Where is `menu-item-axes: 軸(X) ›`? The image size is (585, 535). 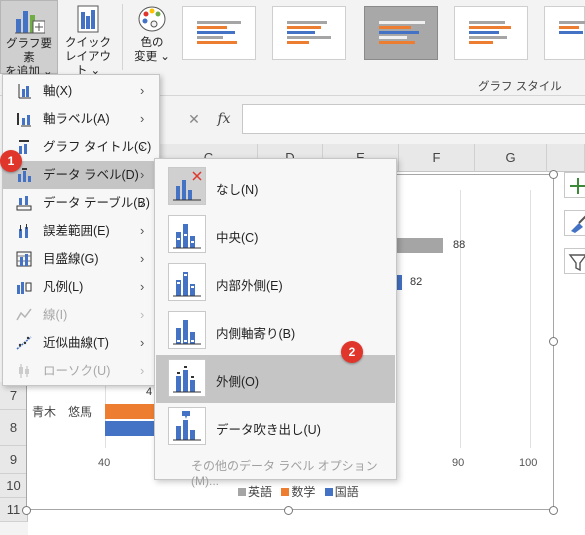
menu-item-axes: 軸(X) › is located at coordinates (81, 91).